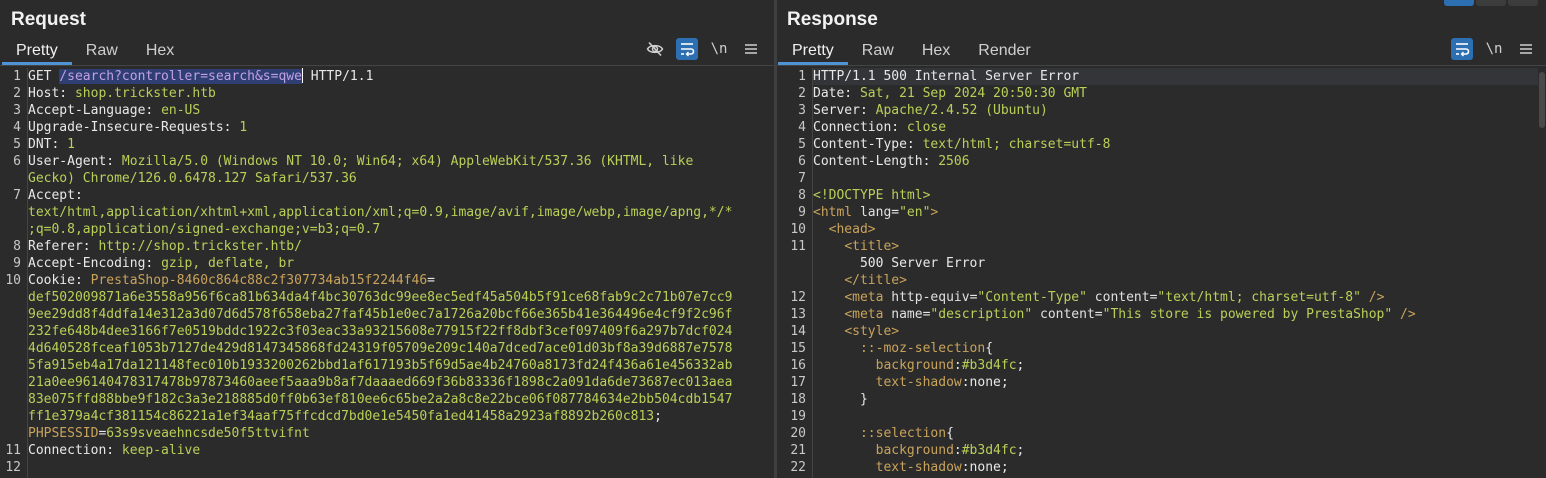 The width and height of the screenshot is (1546, 478). Describe the element at coordinates (1175, 144) in the screenshot. I see `code-line: Content-Type: text/html; charset=utf-8` at that location.